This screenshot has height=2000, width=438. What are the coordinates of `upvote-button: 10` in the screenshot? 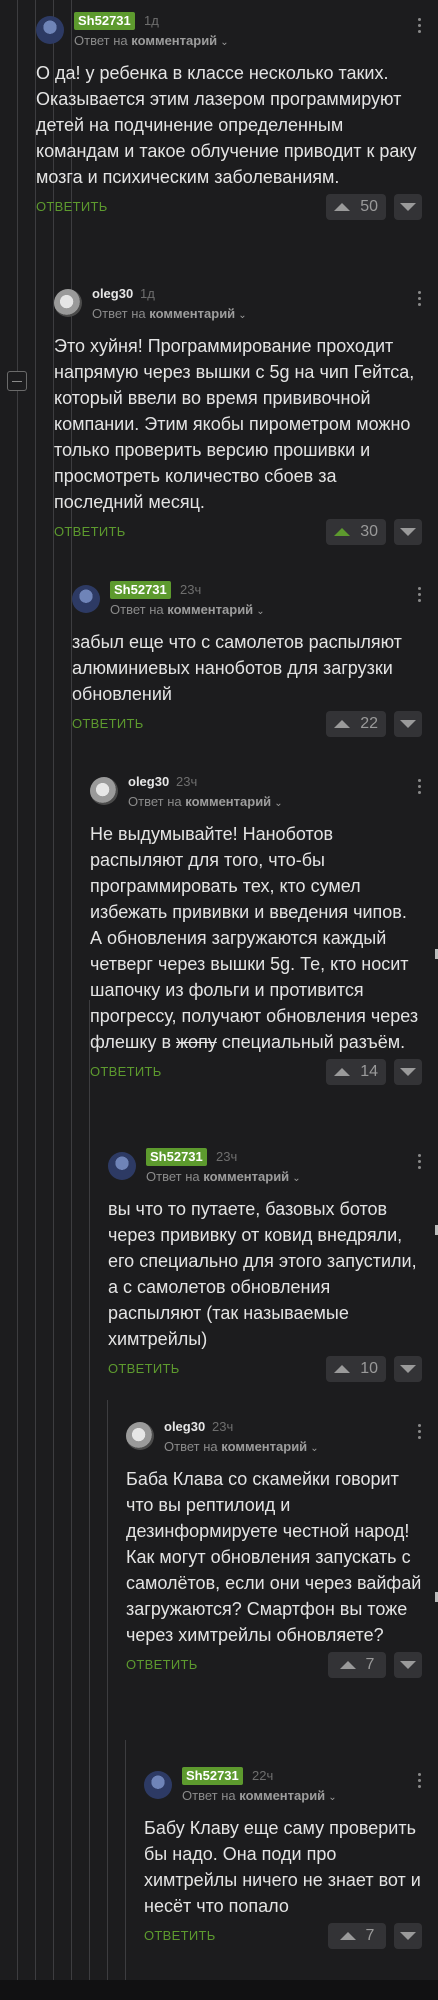 It's located at (356, 1369).